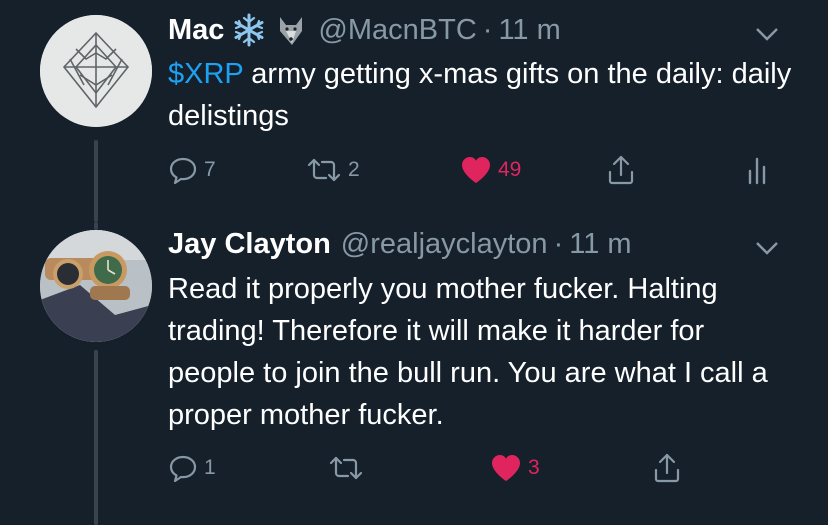  I want to click on retweet-count: 2, so click(354, 169).